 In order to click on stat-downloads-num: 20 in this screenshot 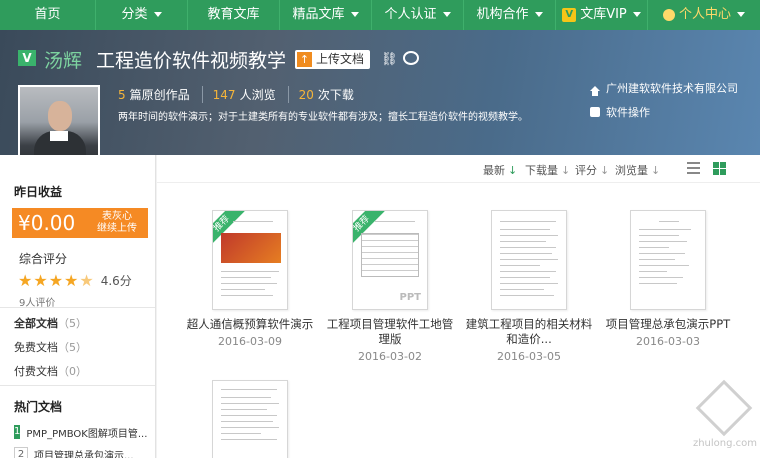, I will do `click(306, 95)`.